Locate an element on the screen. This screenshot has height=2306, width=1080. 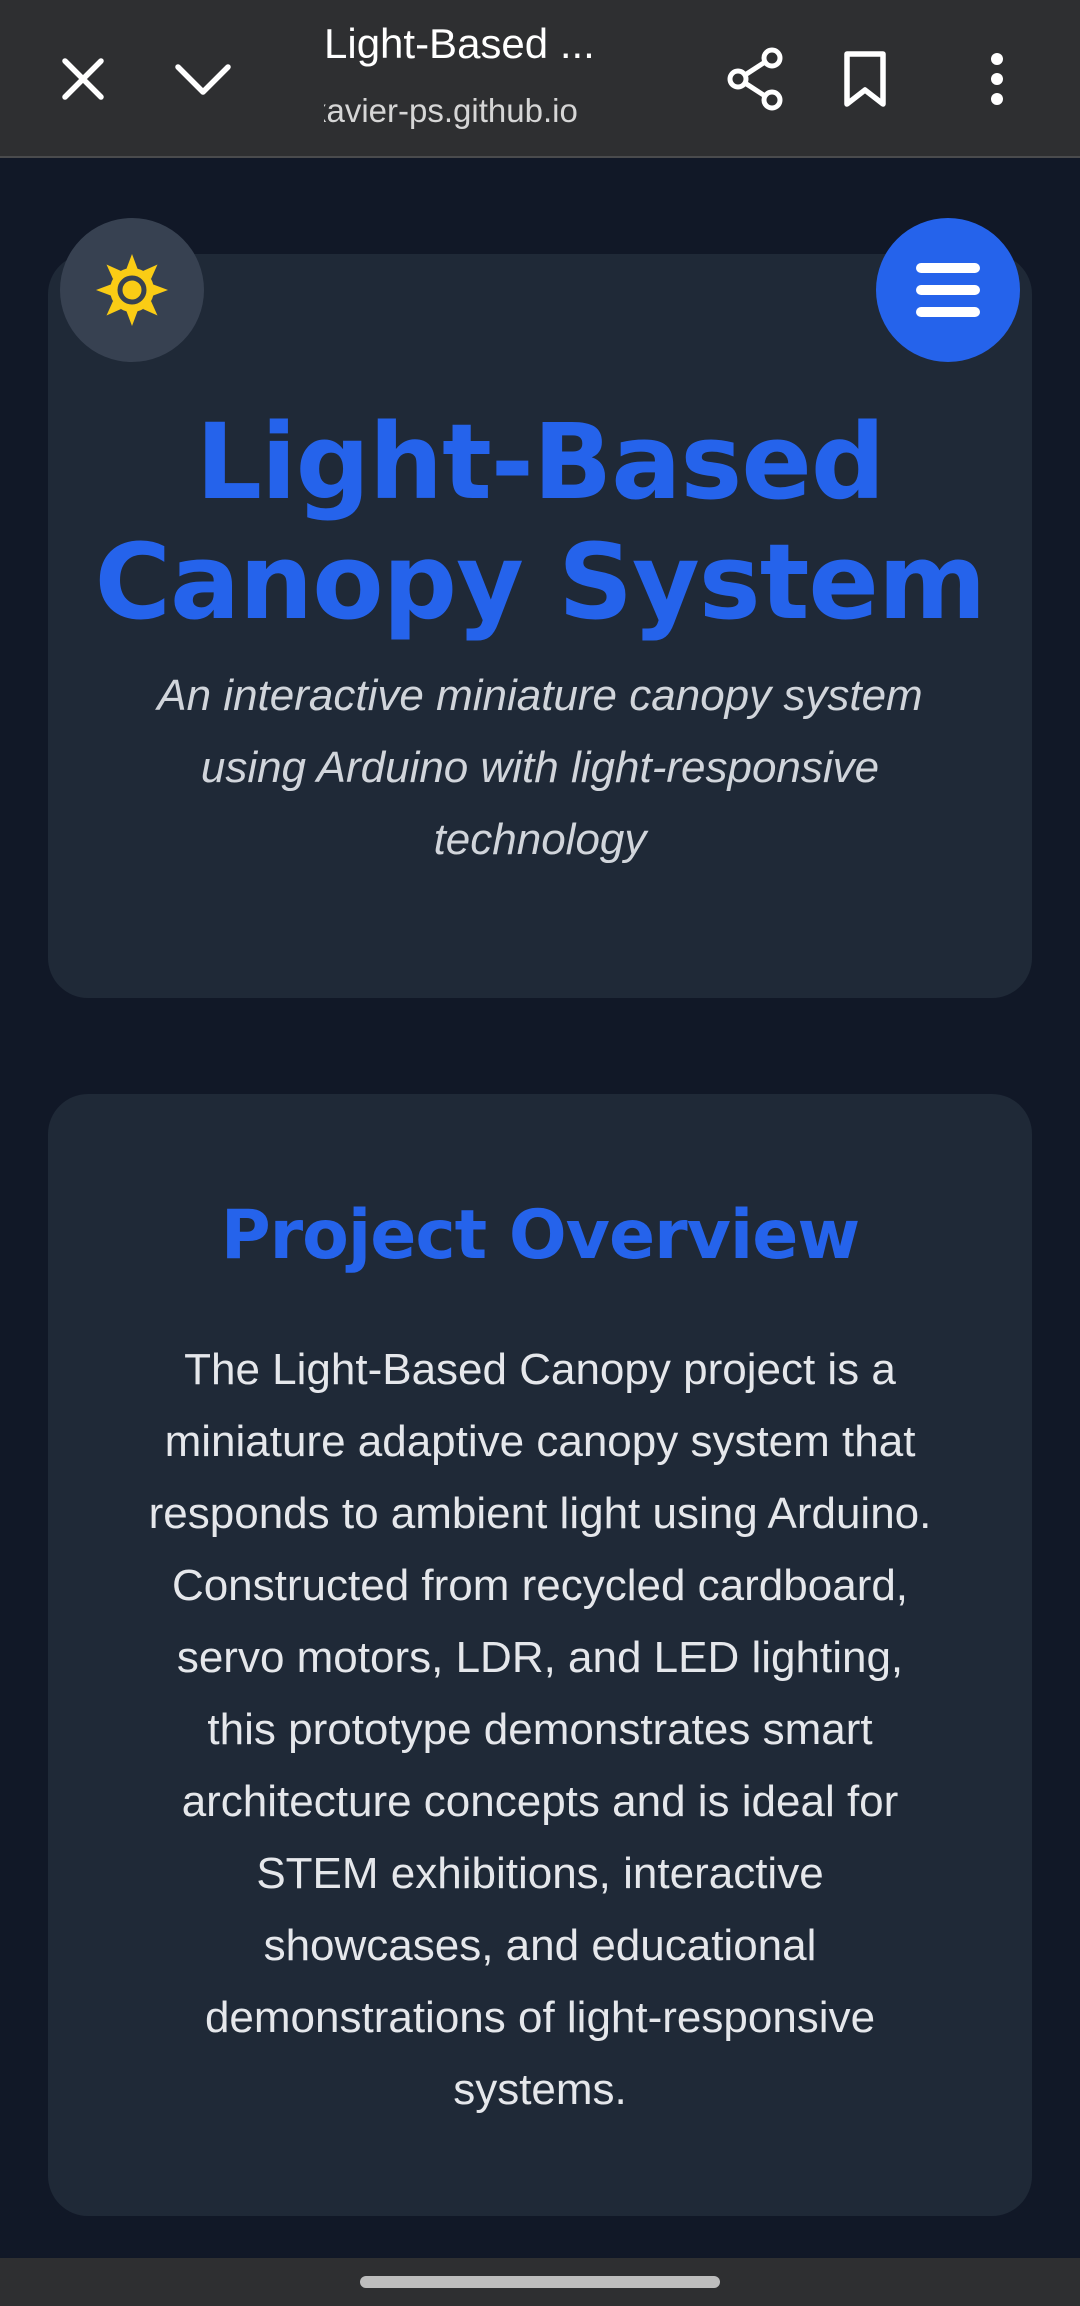
menu-toggle-button is located at coordinates (948, 290).